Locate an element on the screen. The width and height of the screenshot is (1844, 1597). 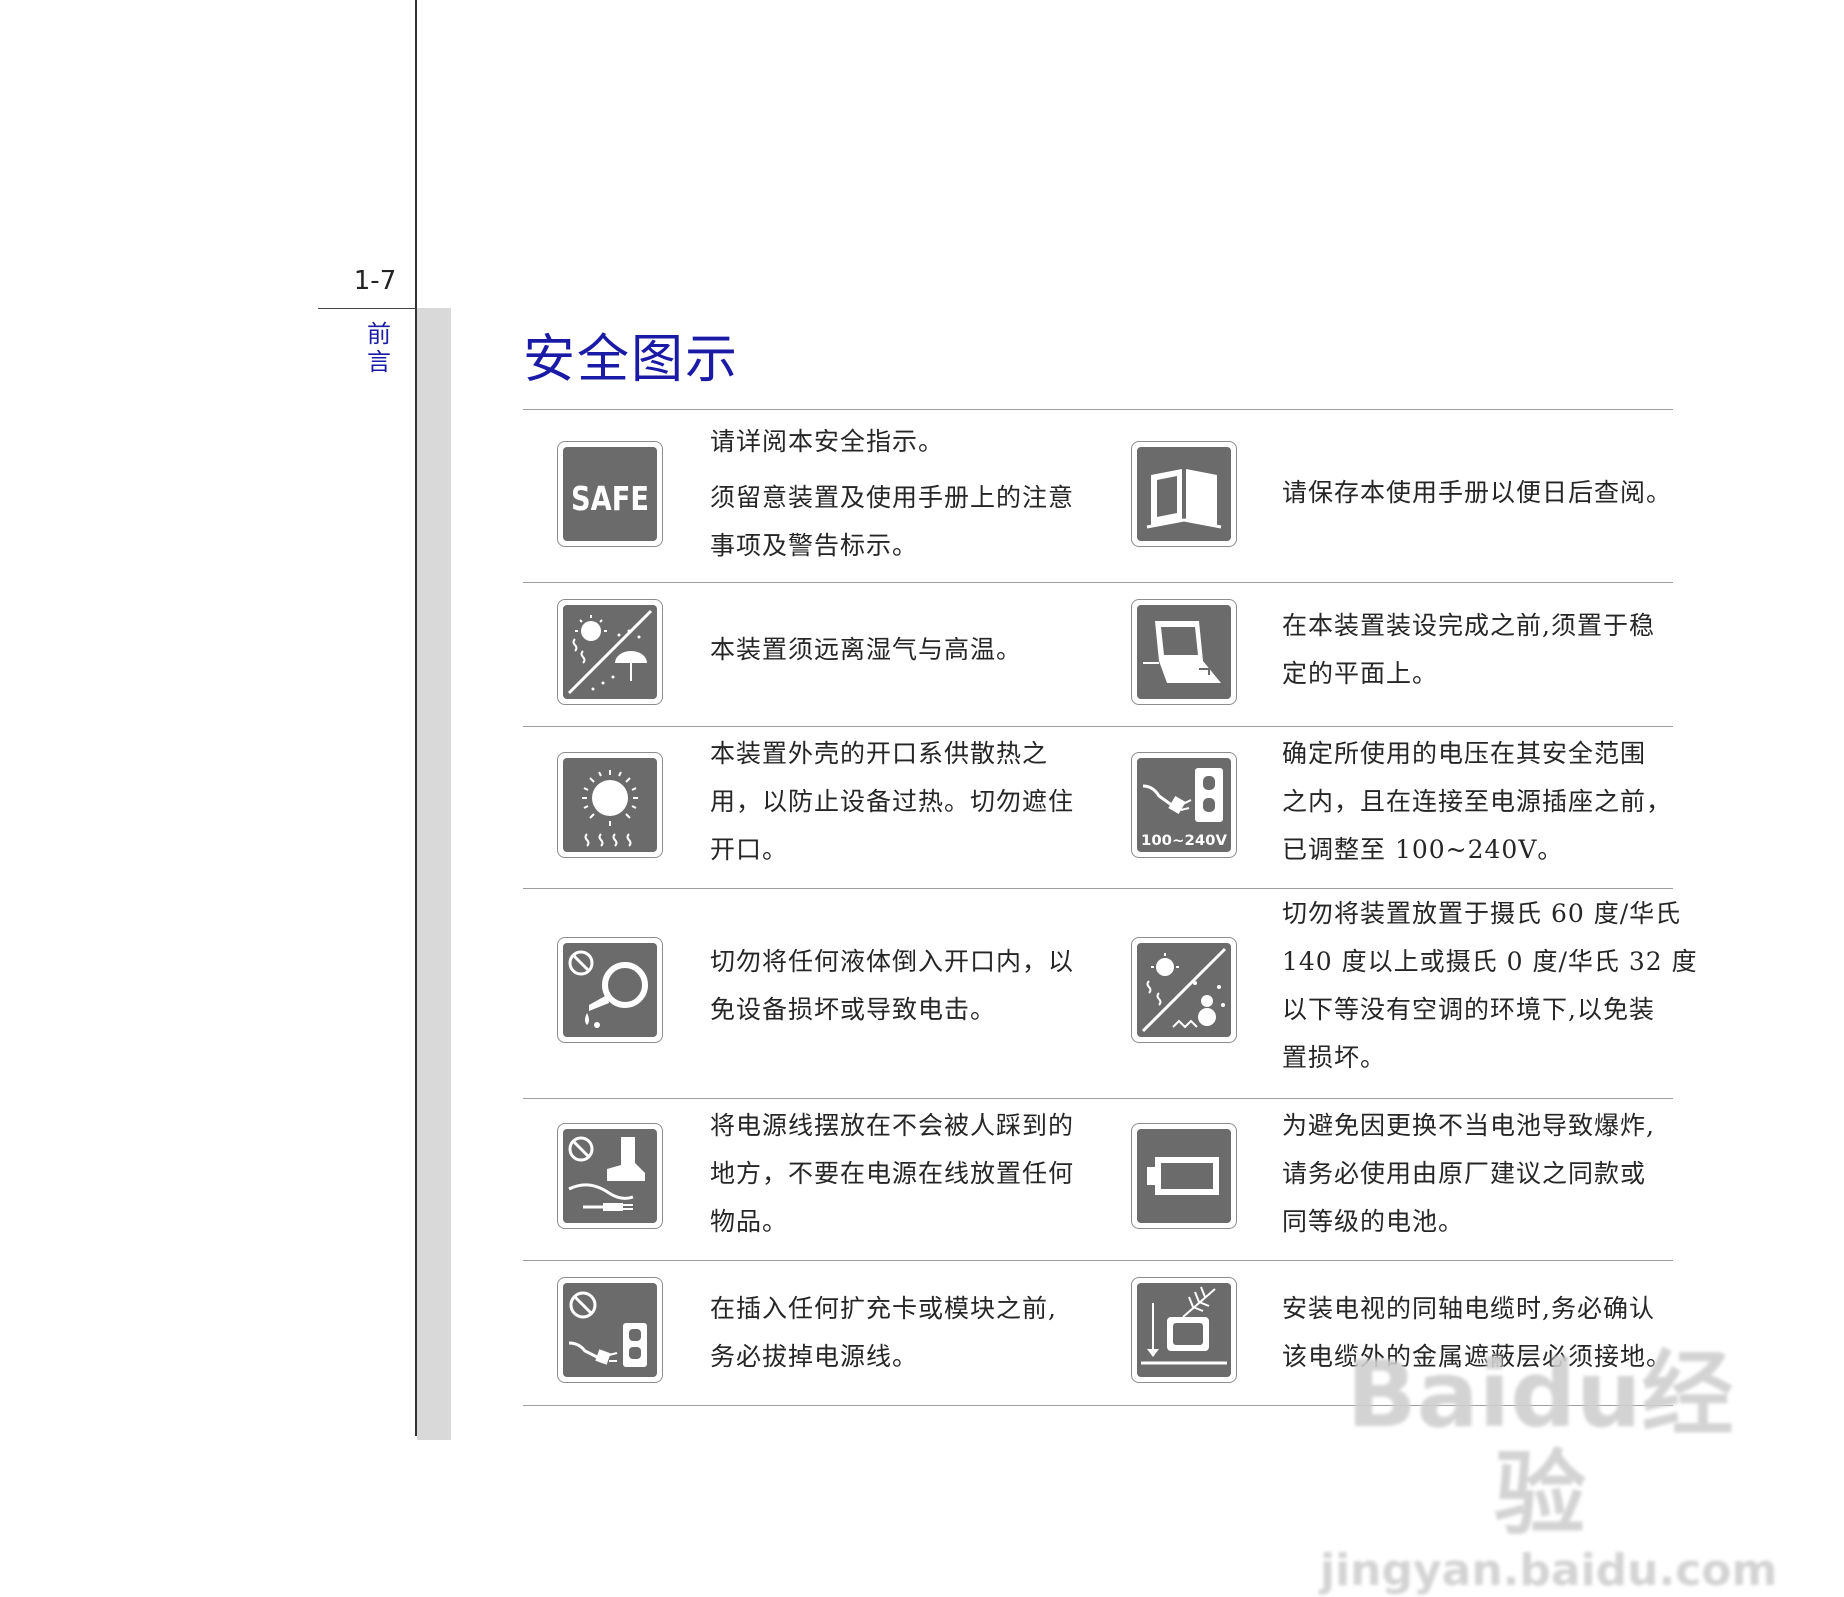
safety-text: 为避免因更换不当电池导致爆炸, 请务必使用由原厂建议之同款或 同等级的电池。 is located at coordinates (1468, 1174).